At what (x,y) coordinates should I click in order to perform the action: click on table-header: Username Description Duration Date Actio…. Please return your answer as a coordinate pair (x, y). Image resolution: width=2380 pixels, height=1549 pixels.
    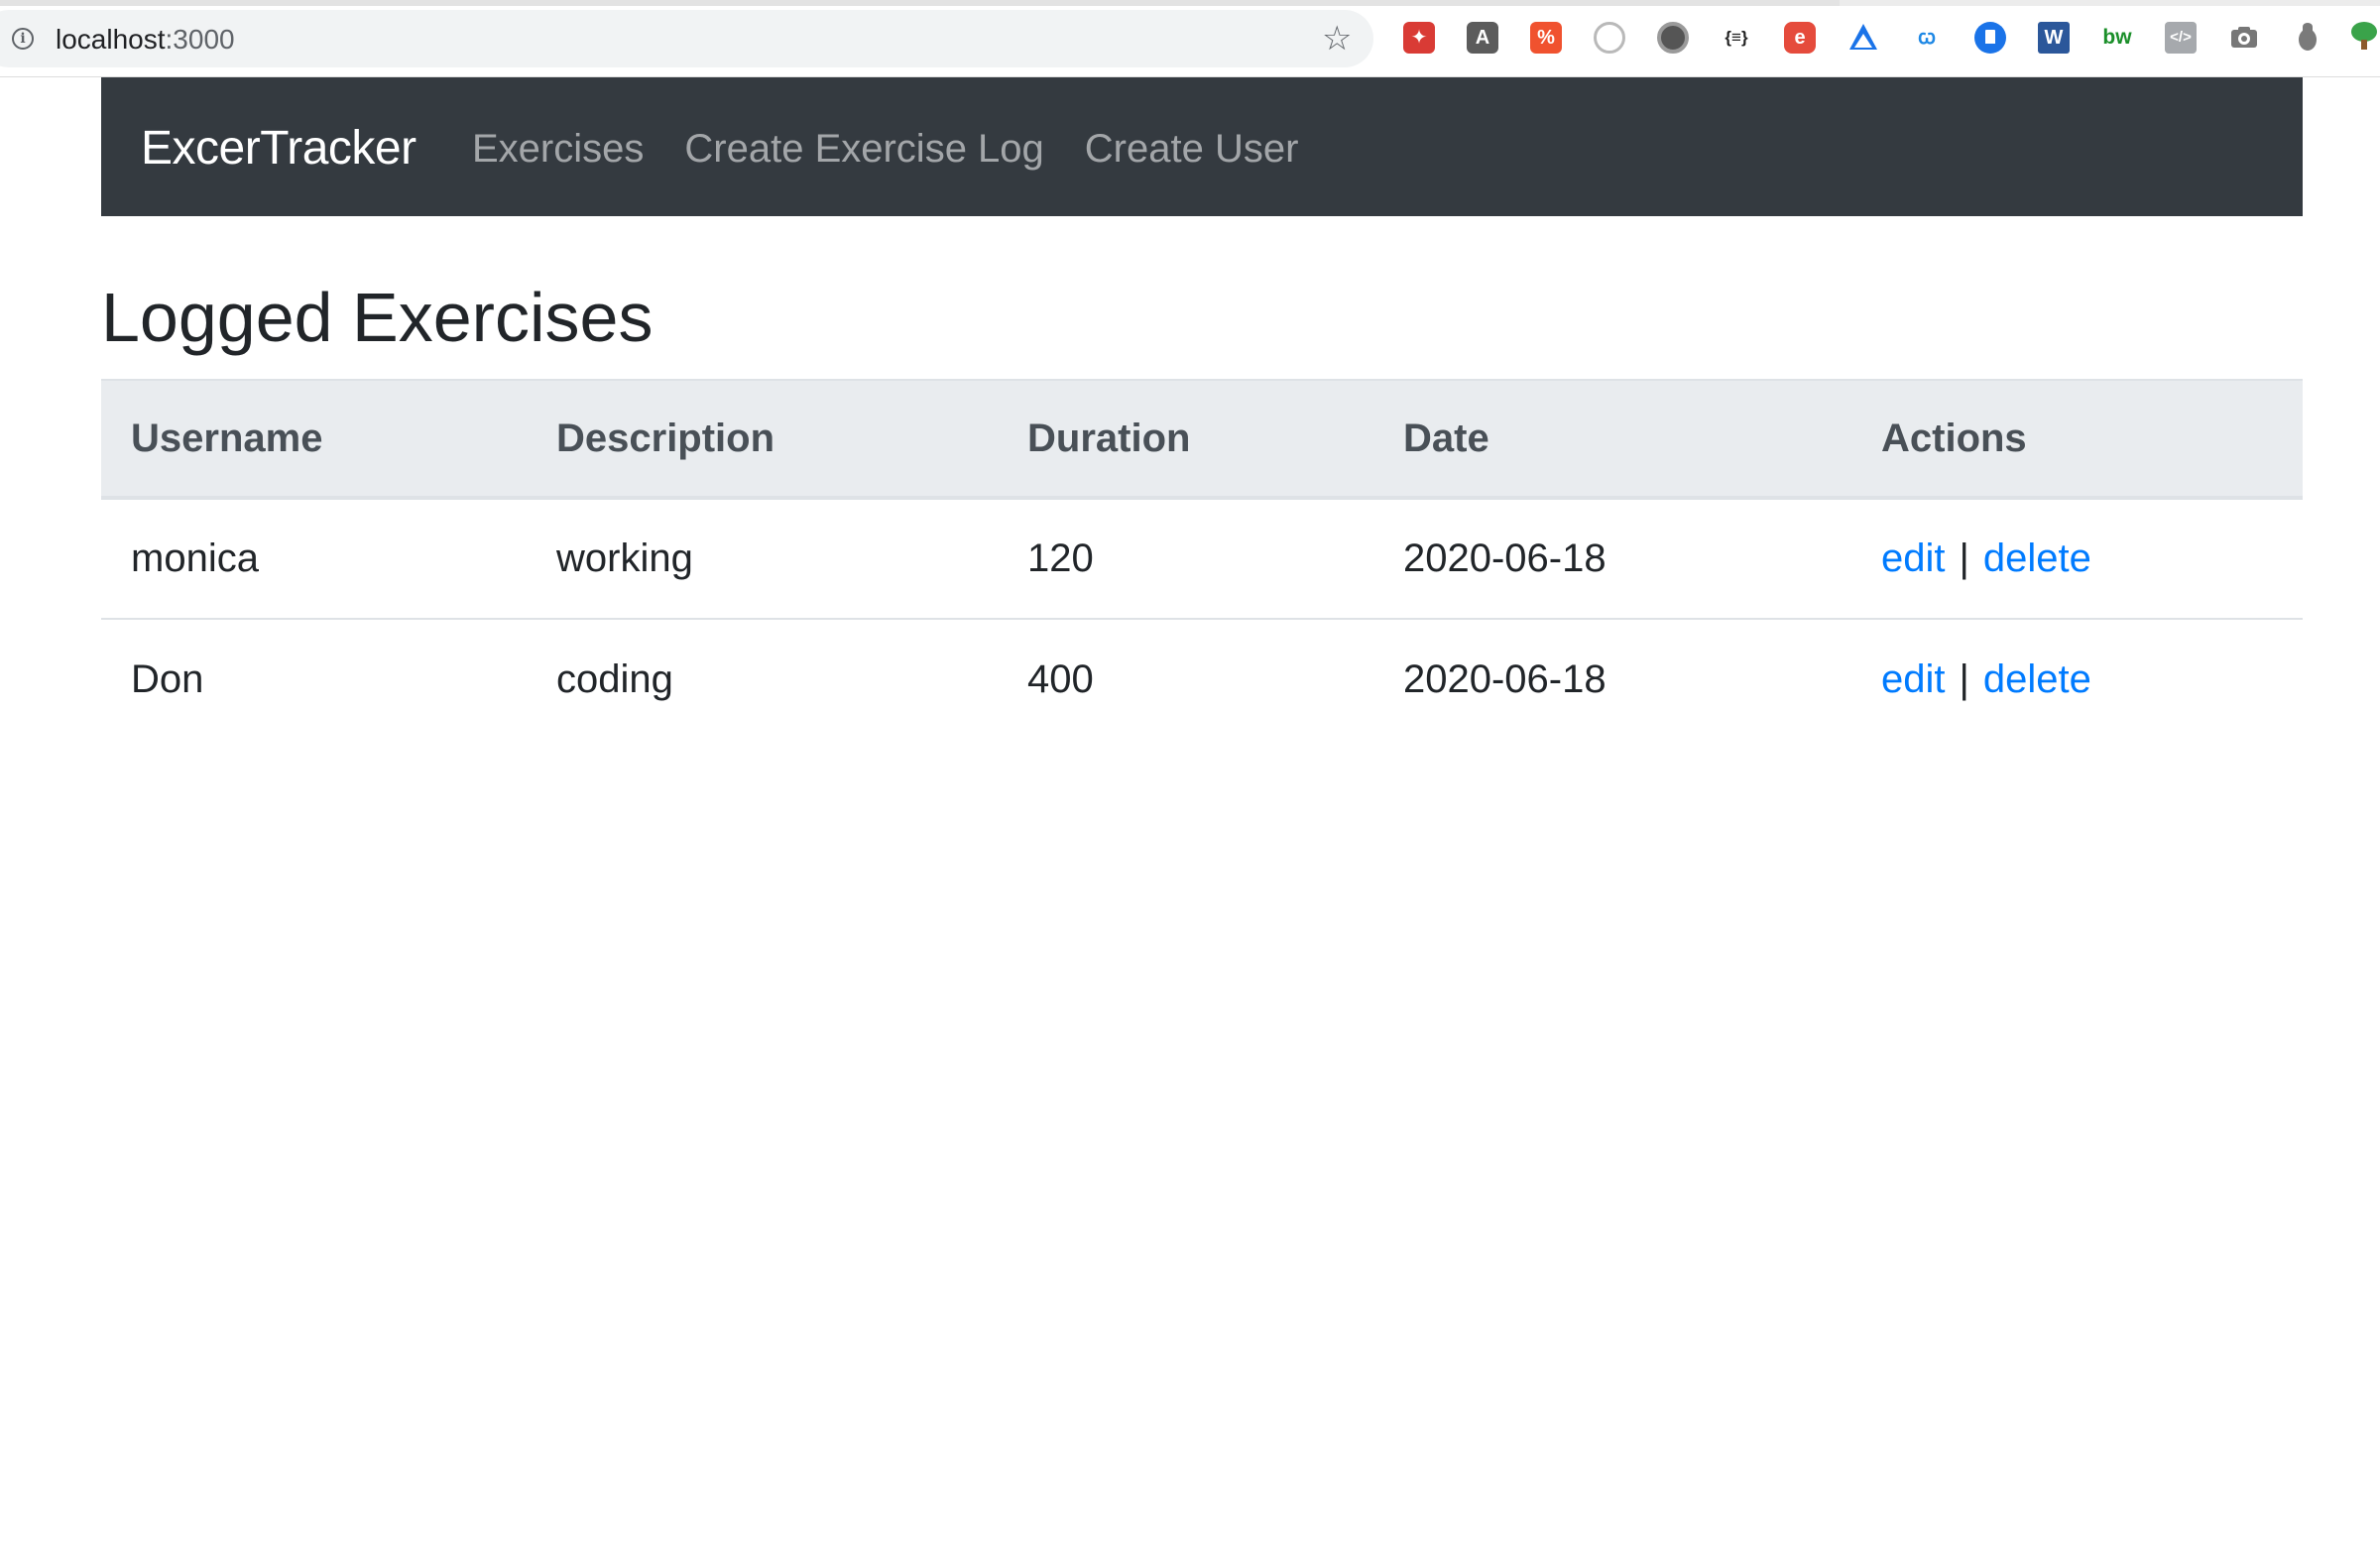
    Looking at the image, I should click on (1202, 439).